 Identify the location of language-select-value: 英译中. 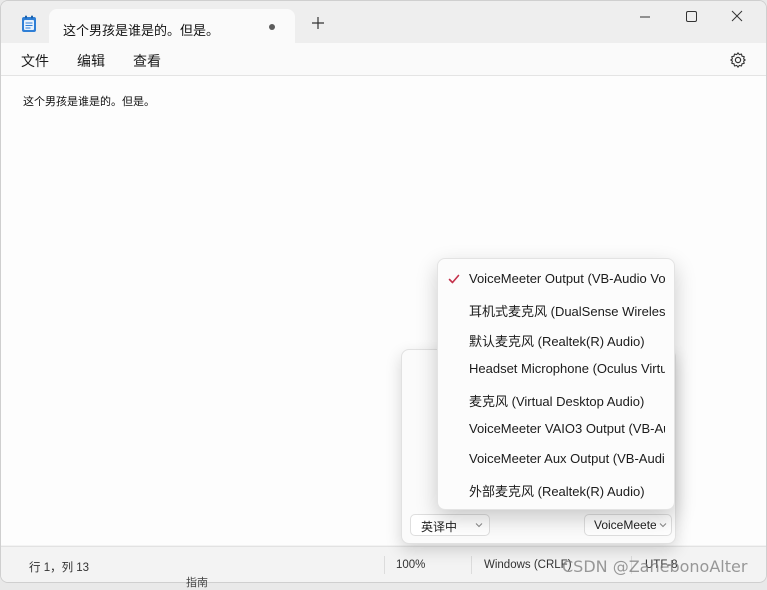
(439, 527).